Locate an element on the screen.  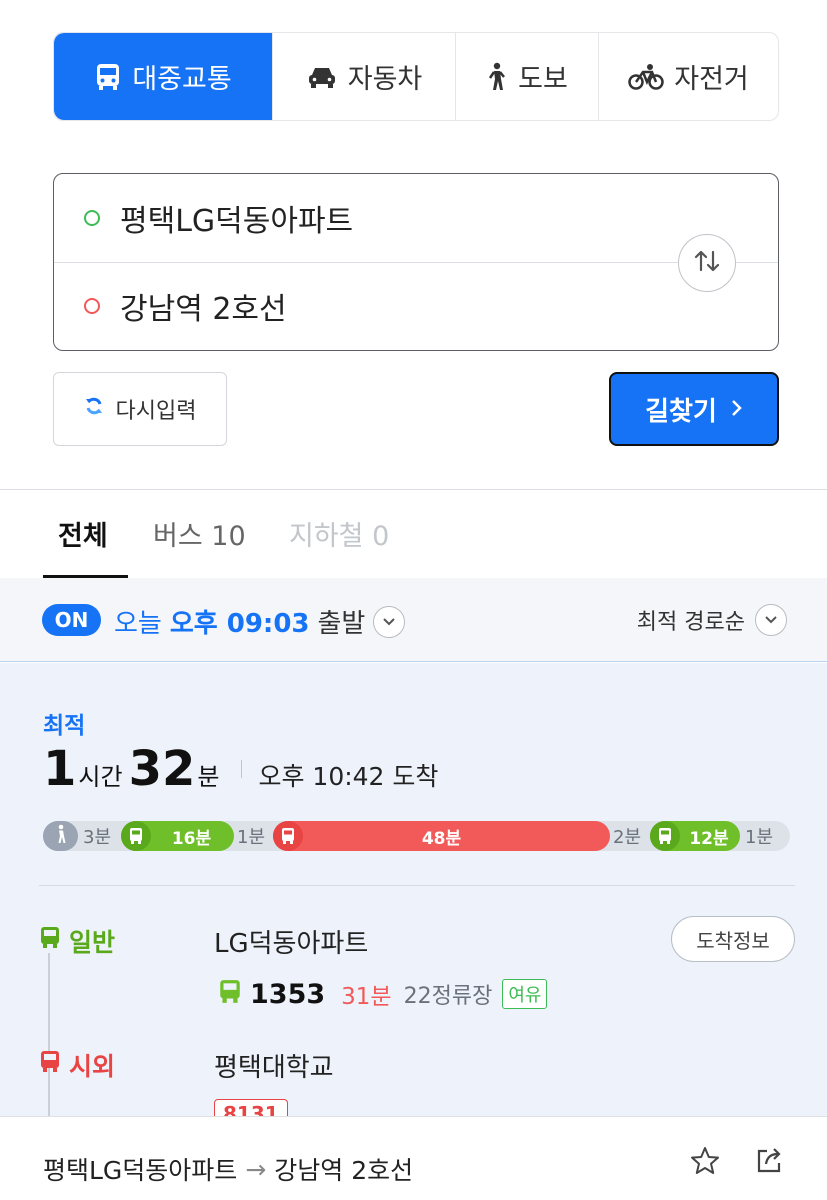
leg-connector-line is located at coordinates (49, 1034).